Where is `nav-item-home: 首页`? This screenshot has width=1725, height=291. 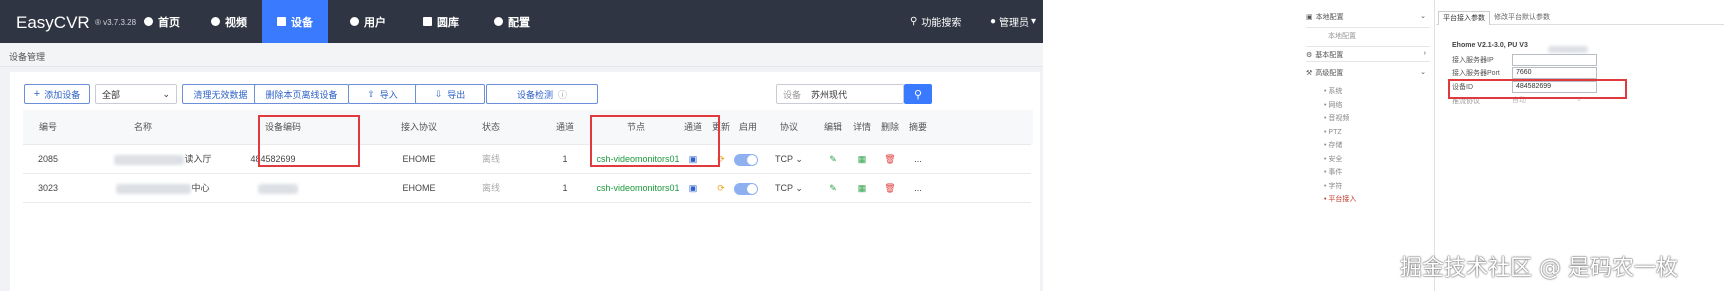 nav-item-home: 首页 is located at coordinates (162, 21).